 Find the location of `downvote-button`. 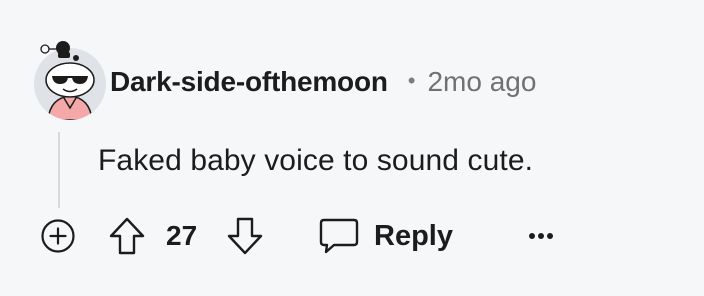

downvote-button is located at coordinates (245, 236).